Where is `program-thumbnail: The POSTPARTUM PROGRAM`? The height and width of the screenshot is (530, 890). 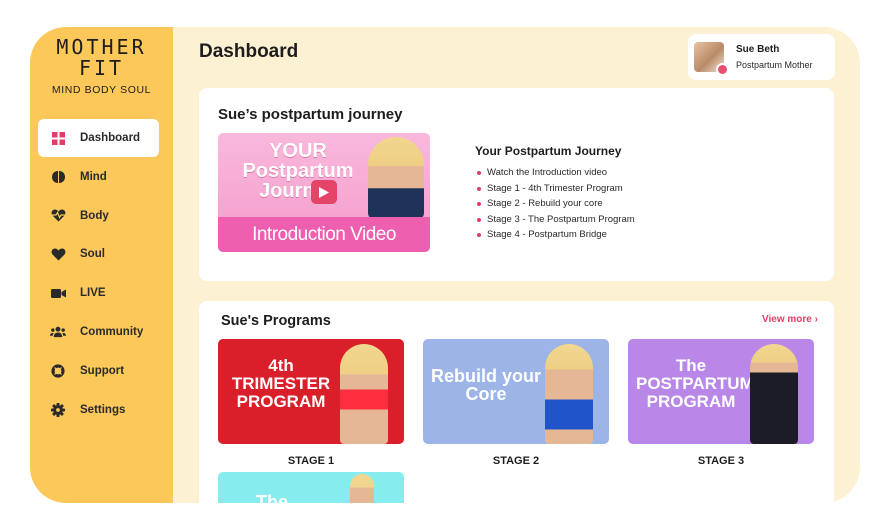 program-thumbnail: The POSTPARTUM PROGRAM is located at coordinates (721, 391).